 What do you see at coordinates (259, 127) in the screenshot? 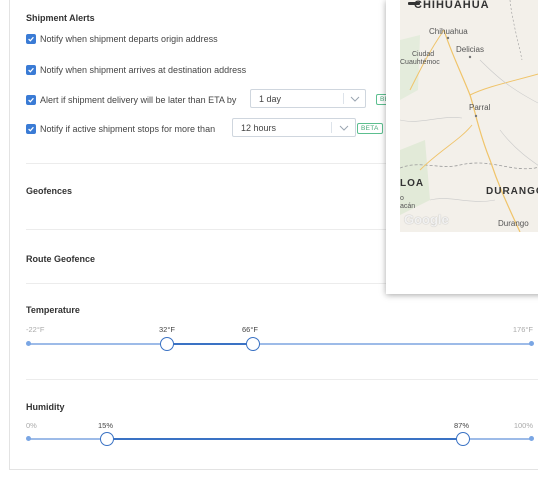
I see `stop-duration-value: 12 hours` at bounding box center [259, 127].